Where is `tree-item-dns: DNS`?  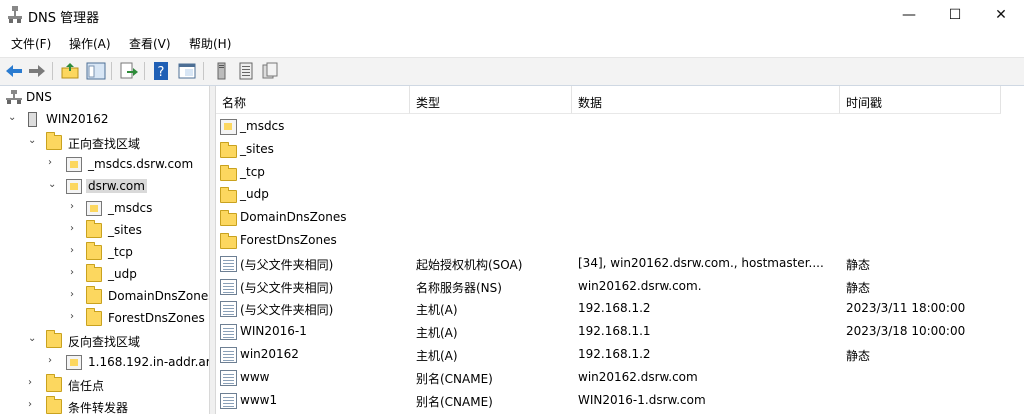
tree-item-dns: DNS is located at coordinates (104, 98).